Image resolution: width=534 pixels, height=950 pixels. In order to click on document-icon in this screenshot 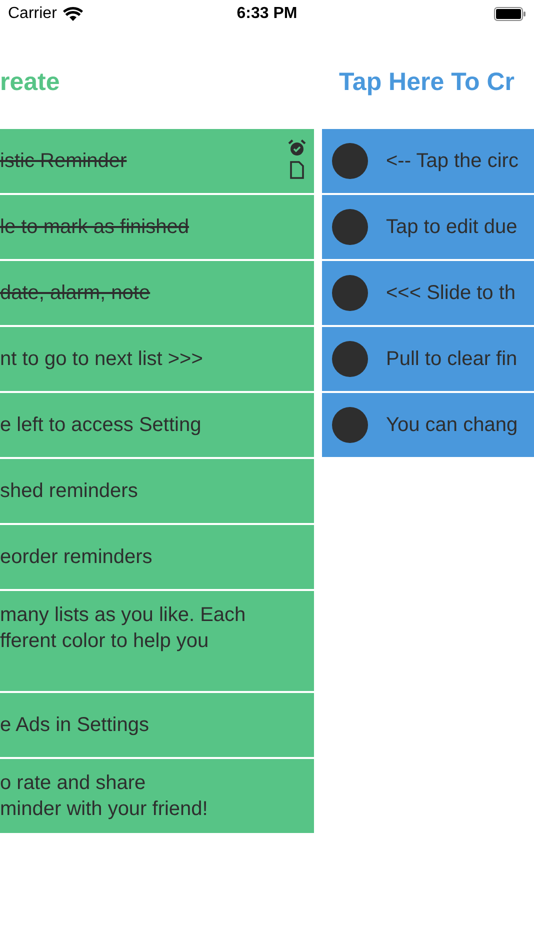, I will do `click(297, 170)`.